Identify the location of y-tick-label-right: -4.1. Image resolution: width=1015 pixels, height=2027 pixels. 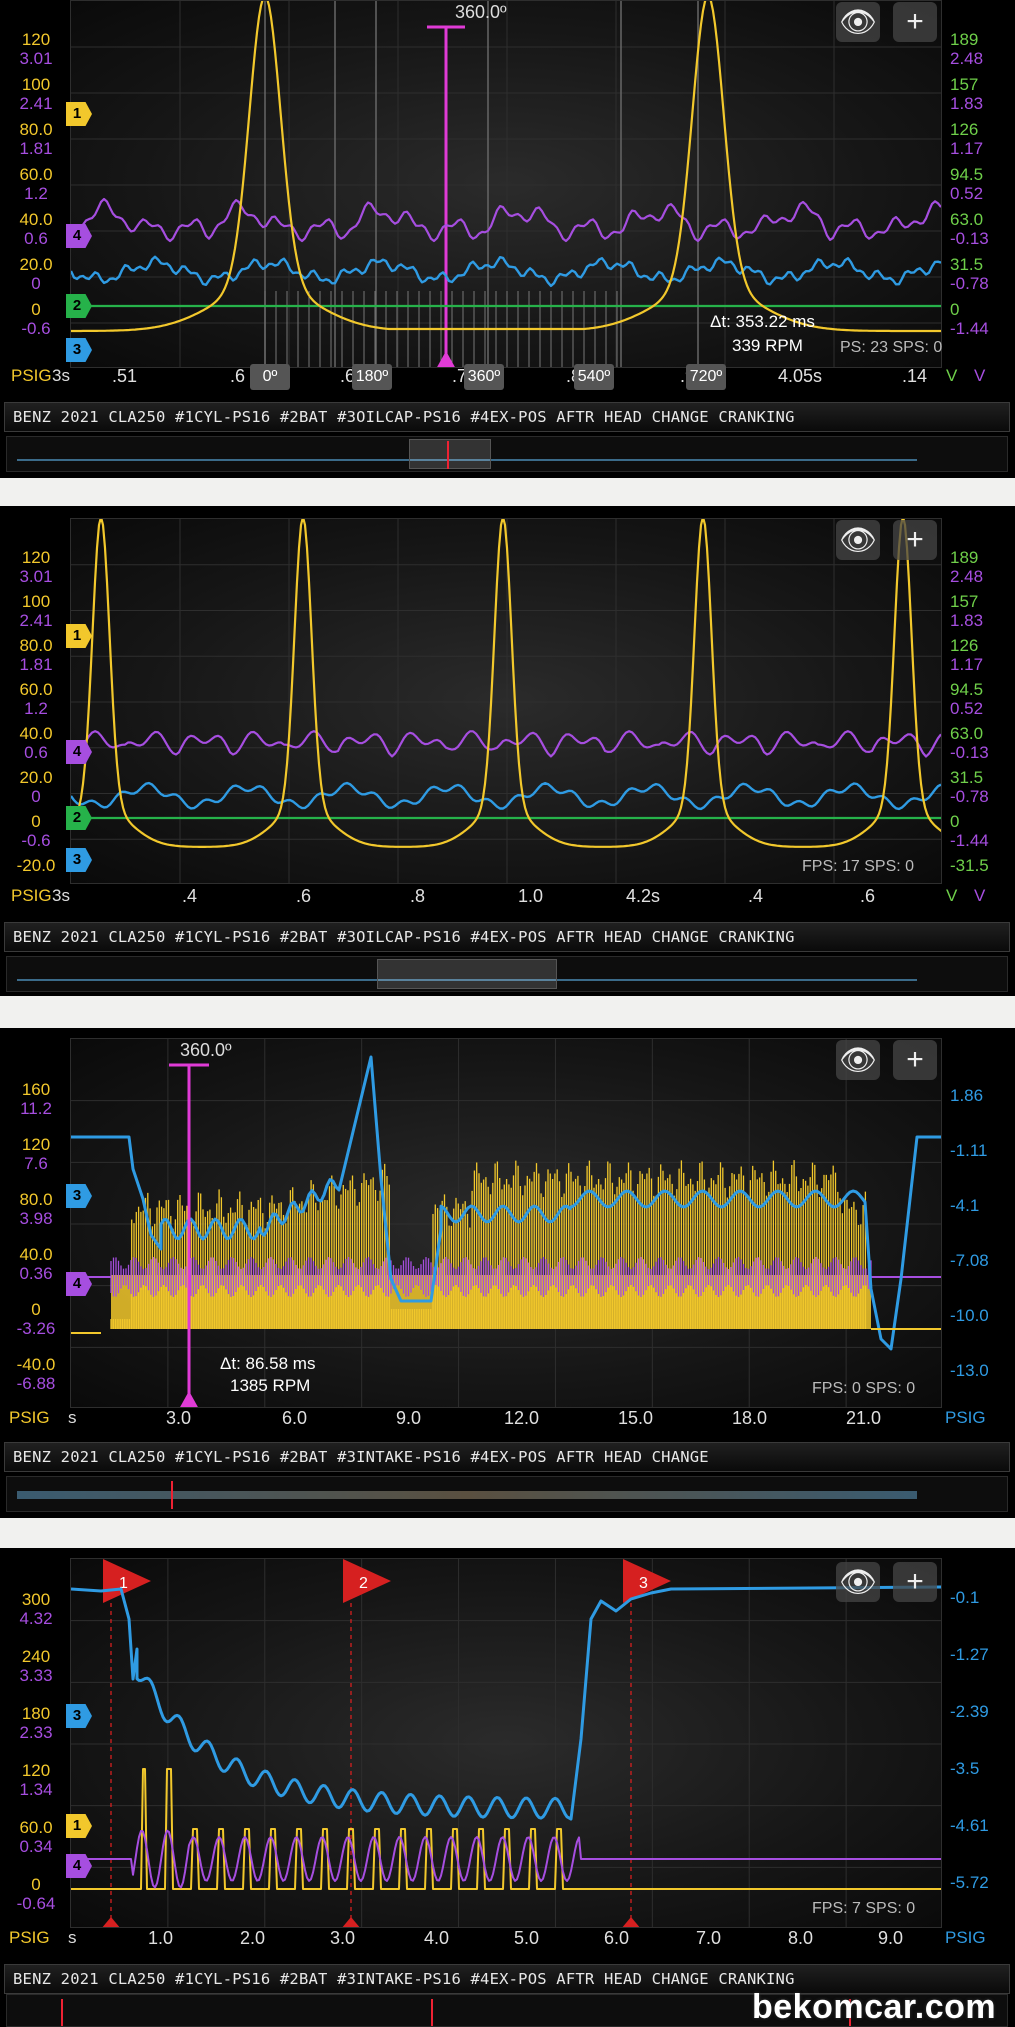
(965, 1205).